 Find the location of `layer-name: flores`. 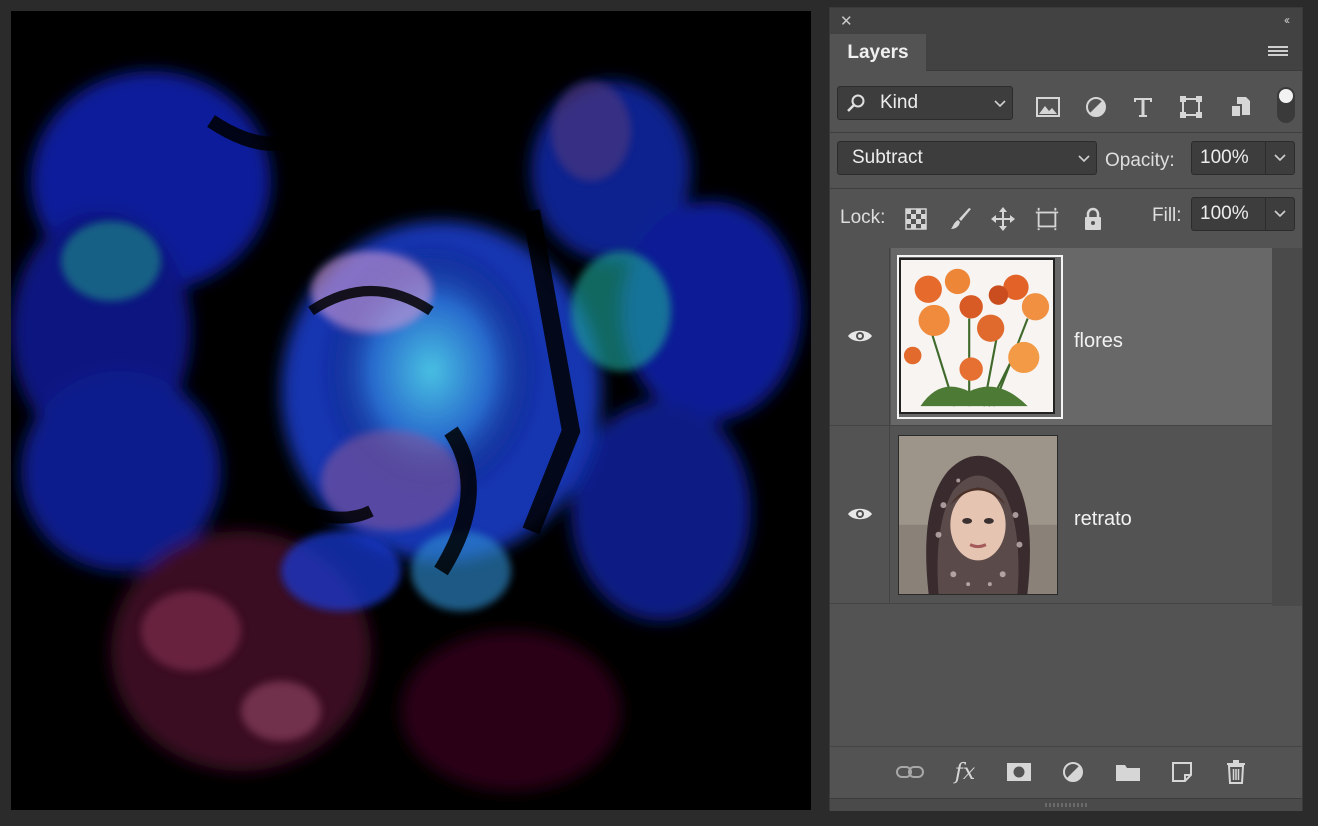

layer-name: flores is located at coordinates (1098, 341).